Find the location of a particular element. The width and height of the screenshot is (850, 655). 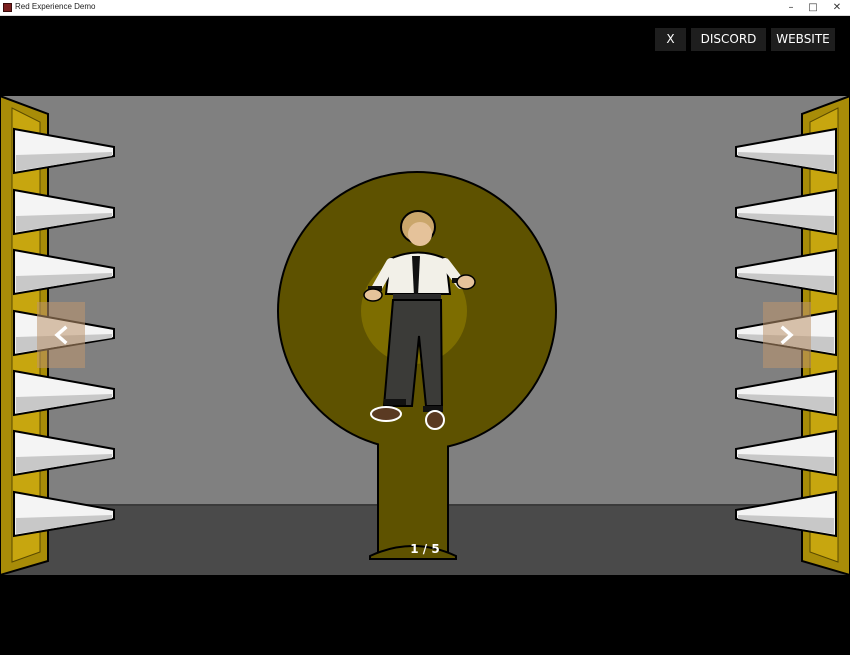

chevron-left-icon is located at coordinates (61, 335).